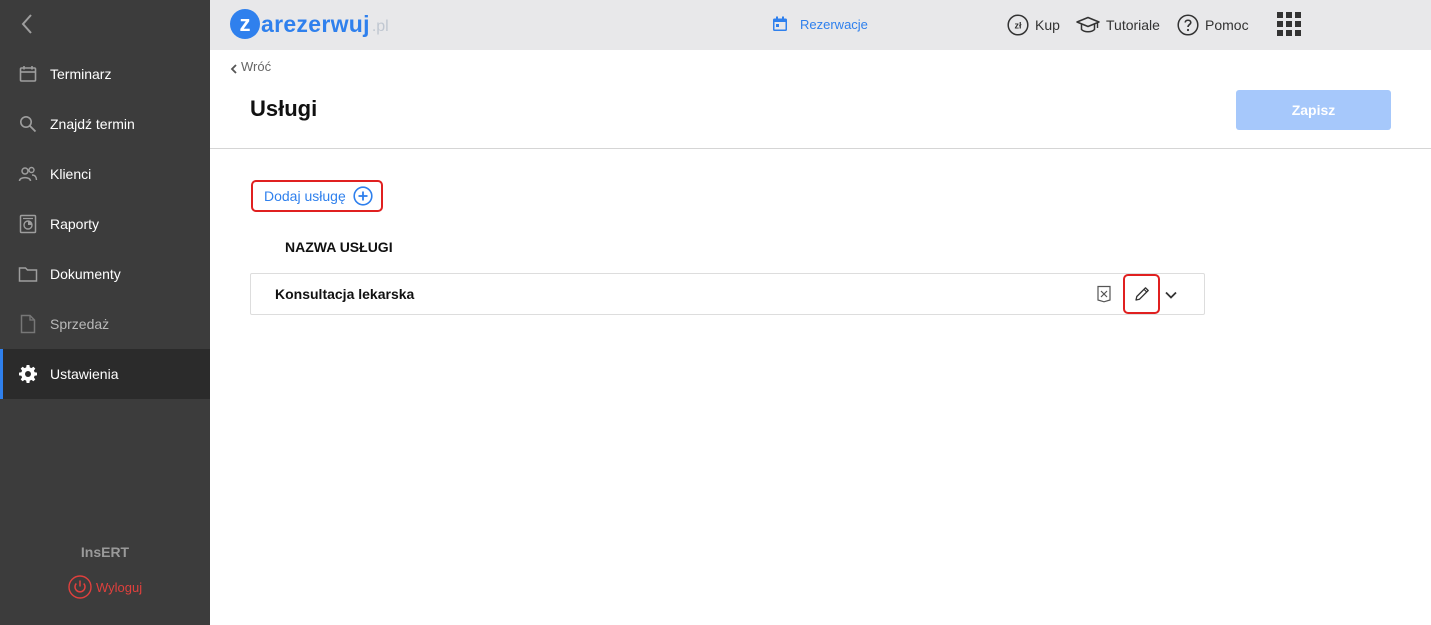 The image size is (1431, 625). Describe the element at coordinates (339, 247) in the screenshot. I see `column-header-service-name: NAZWA USŁUGI` at that location.